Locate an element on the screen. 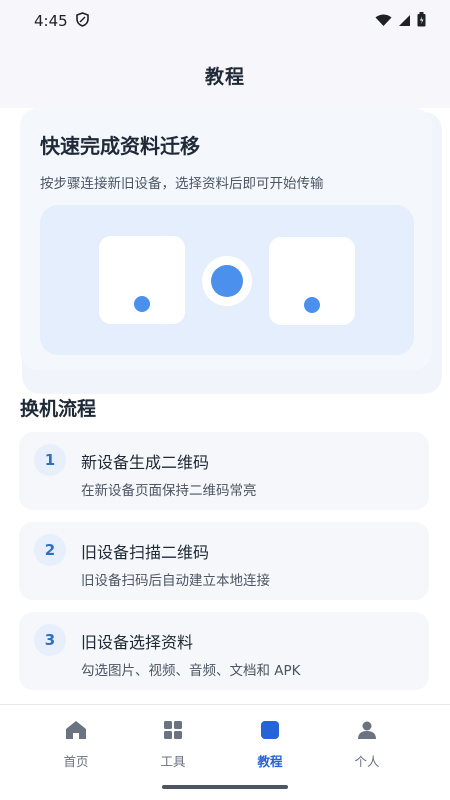 The image size is (450, 800). step-card-2: 2 旧设备扫描二维码 旧设备扫码后自动建立本地连接 is located at coordinates (224, 561).